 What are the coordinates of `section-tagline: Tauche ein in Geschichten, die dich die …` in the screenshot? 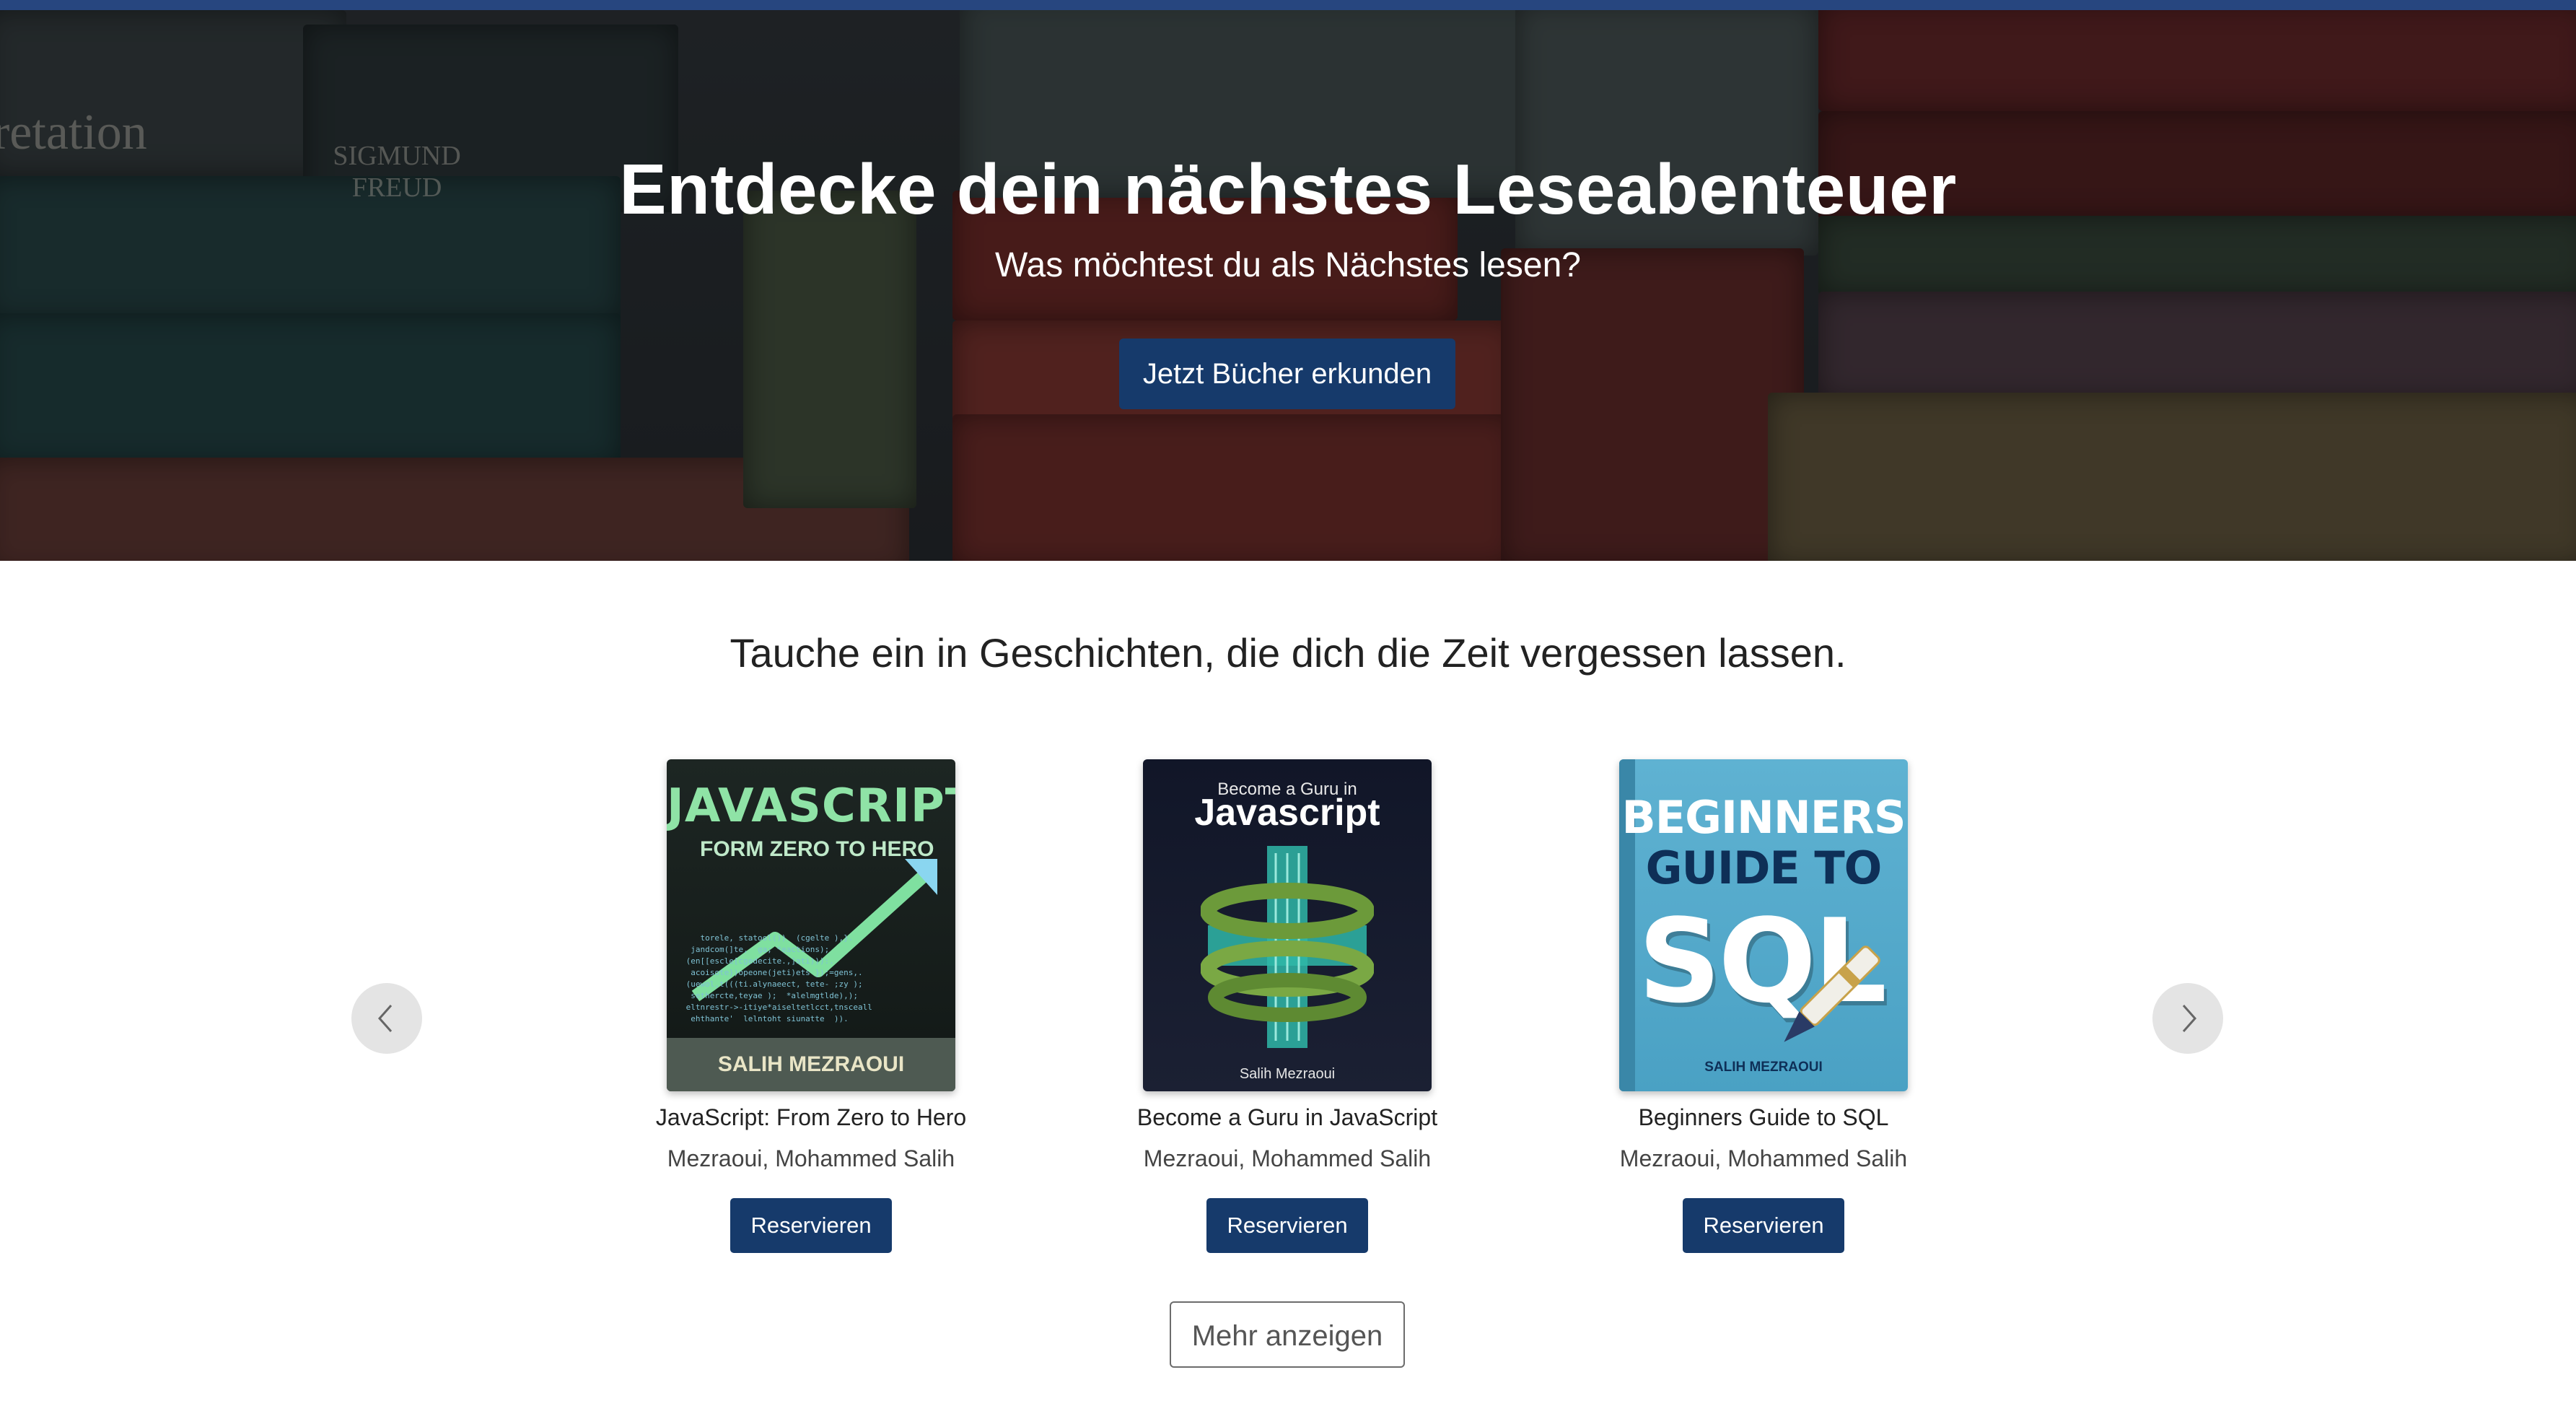 It's located at (1288, 653).